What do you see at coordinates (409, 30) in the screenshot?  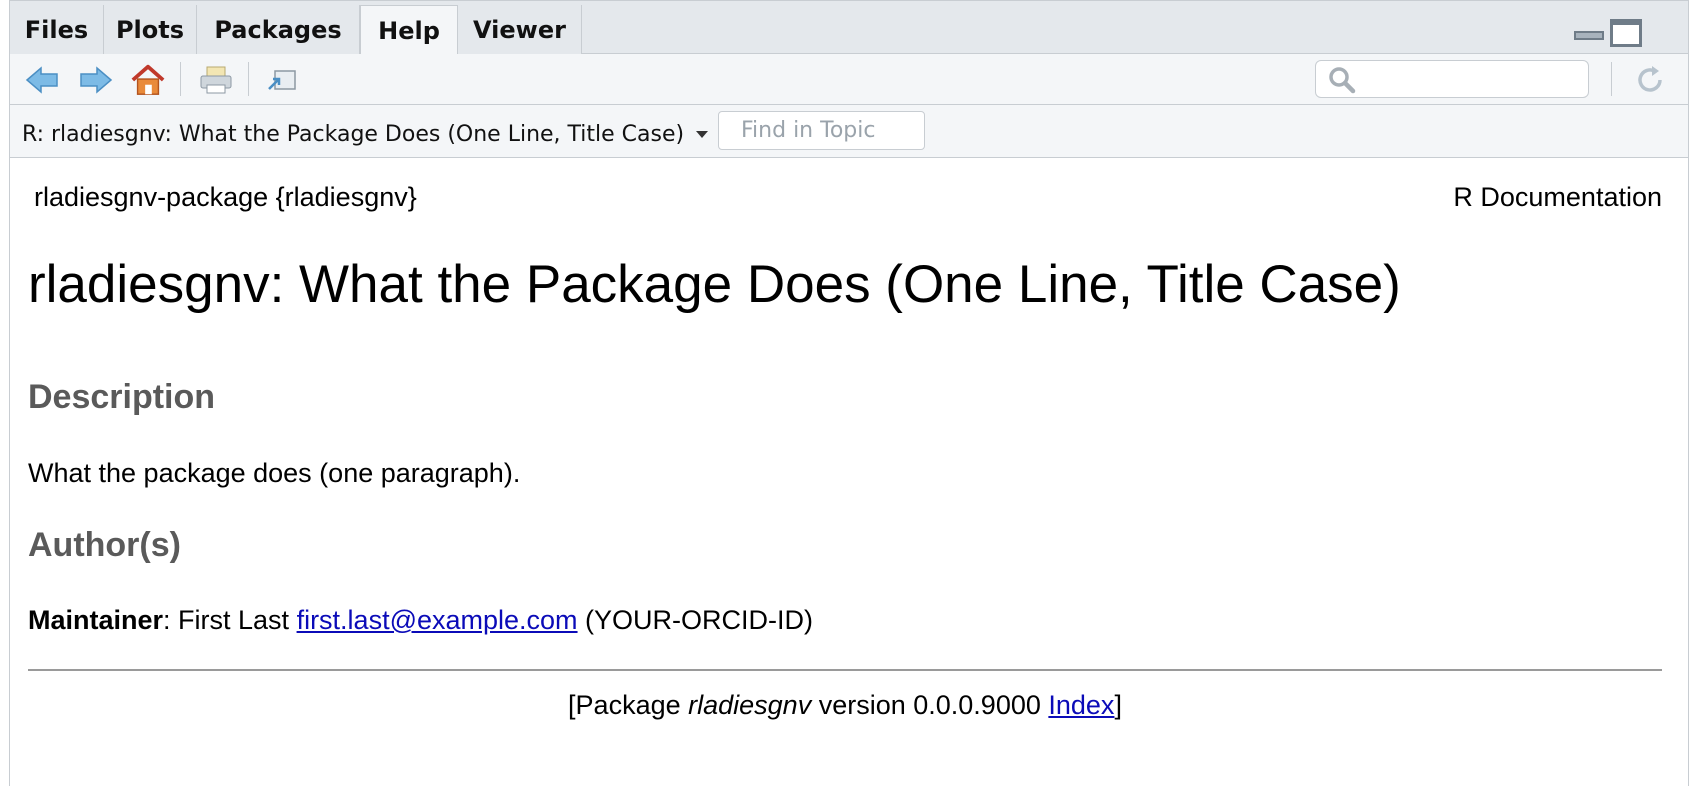 I see `tab-help: Help` at bounding box center [409, 30].